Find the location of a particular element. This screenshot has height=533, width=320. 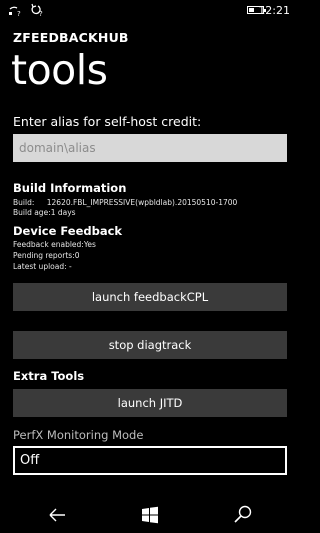

back-icon is located at coordinates (57, 515).